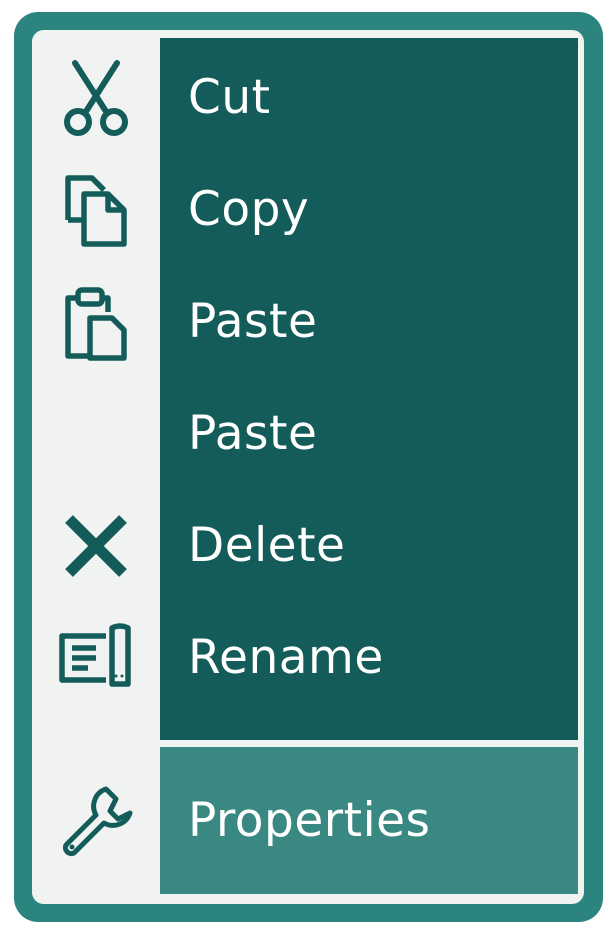 Image resolution: width=615 pixels, height=935 pixels. Describe the element at coordinates (369, 743) in the screenshot. I see `menu-separator` at that location.